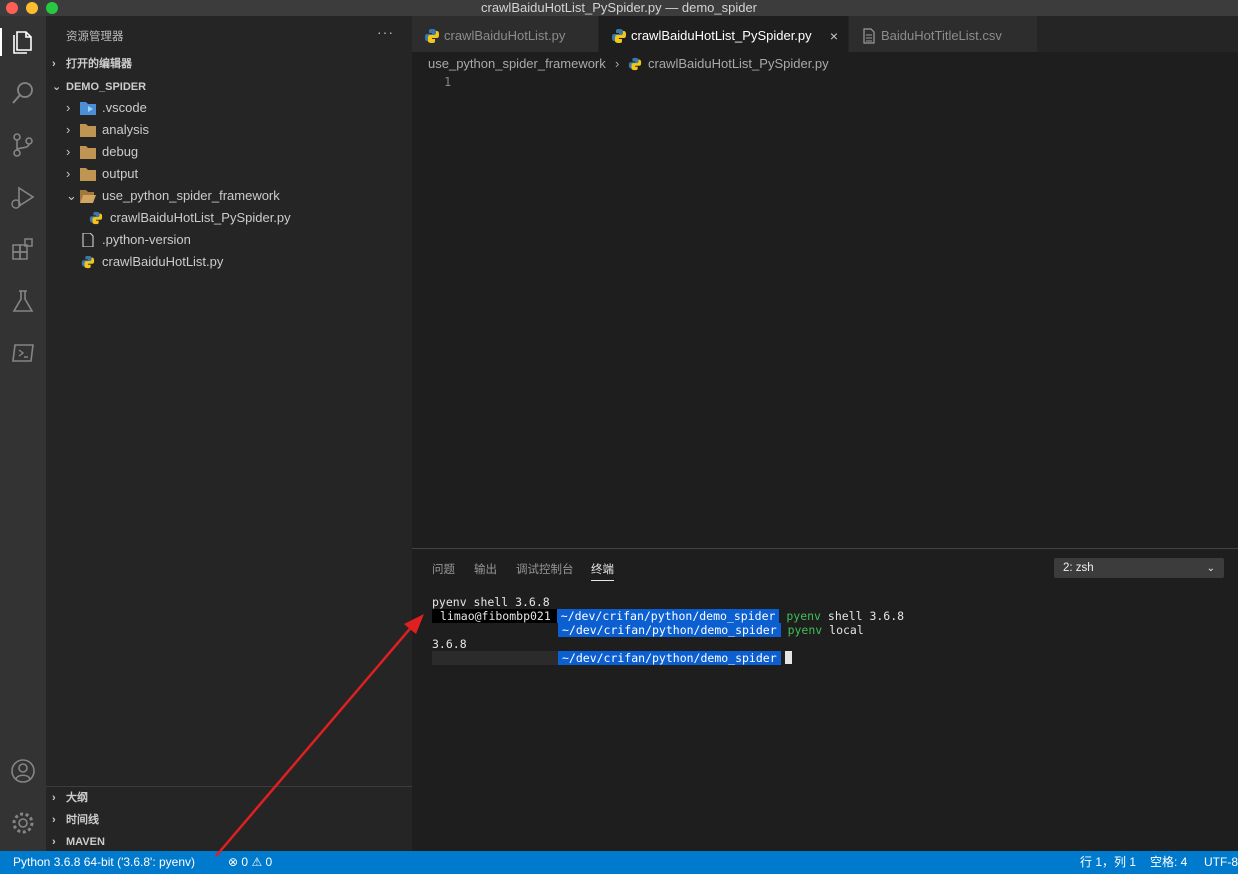 The image size is (1238, 874). What do you see at coordinates (23, 41) in the screenshot?
I see `explorer-icon` at bounding box center [23, 41].